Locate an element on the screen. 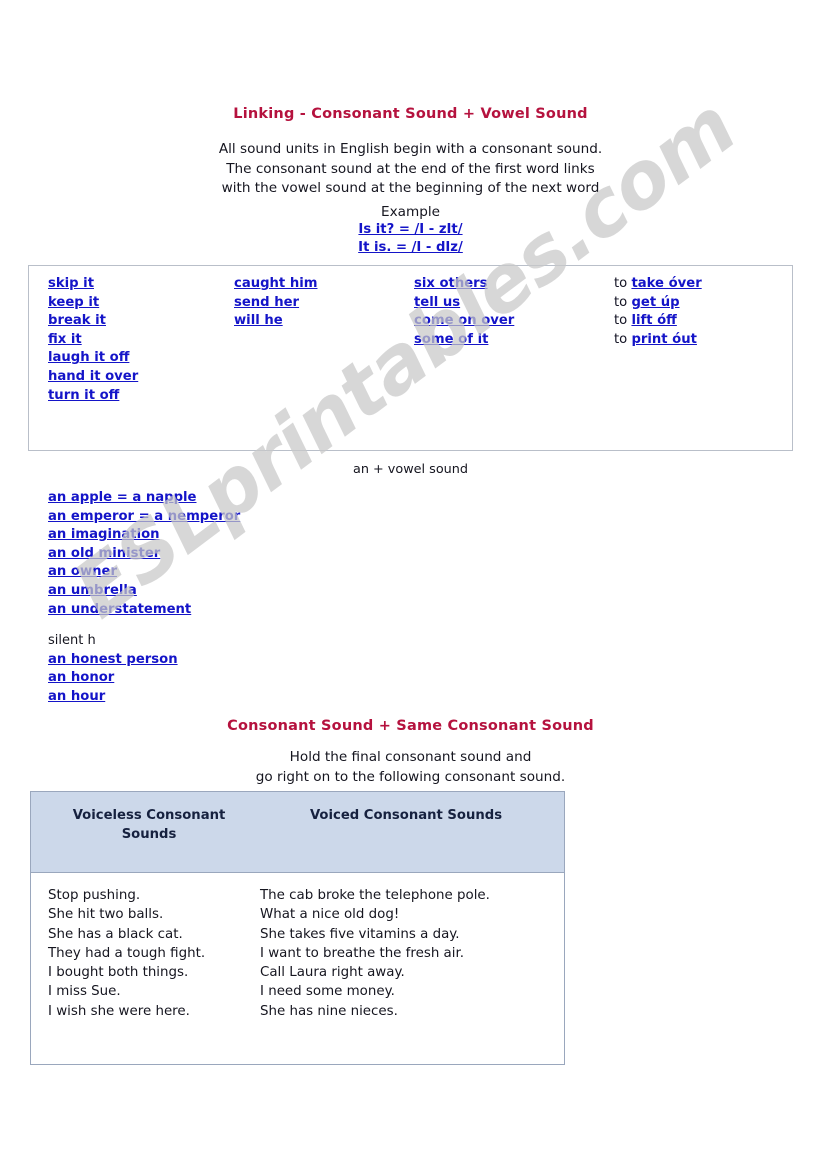  table-cell: I want to breathe the fresh air. is located at coordinates (362, 953).